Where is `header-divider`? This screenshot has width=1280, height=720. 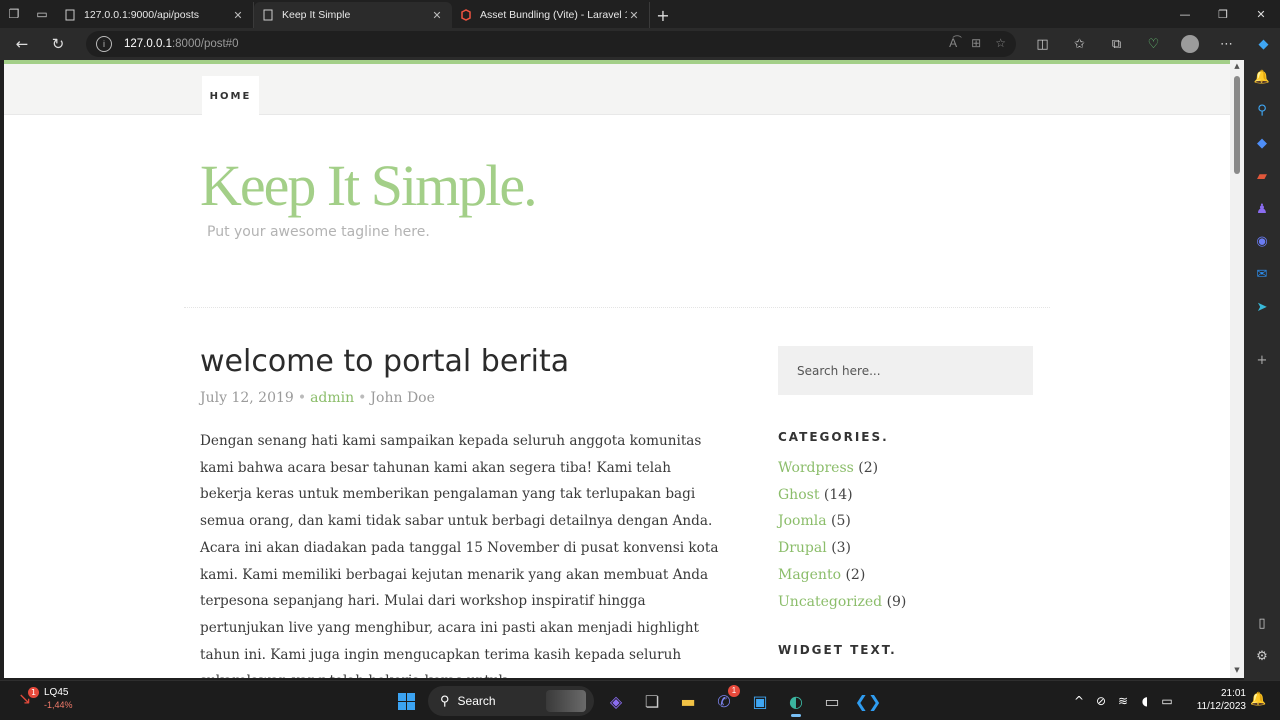 header-divider is located at coordinates (617, 307).